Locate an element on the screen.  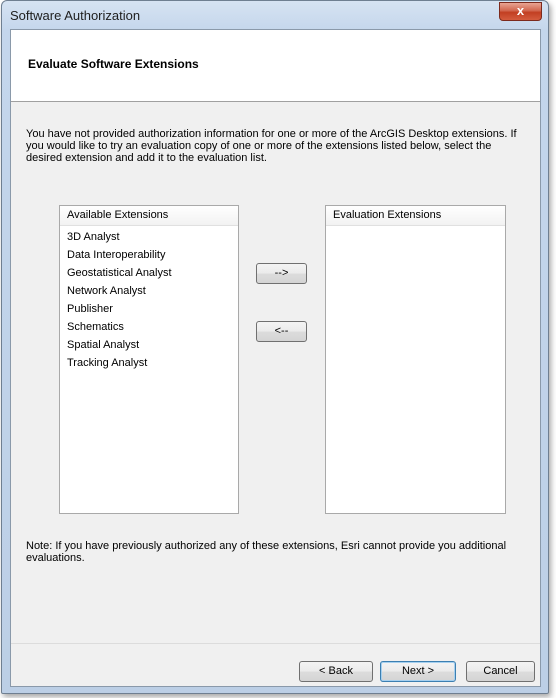
window-title: Software Authorization is located at coordinates (75, 15).